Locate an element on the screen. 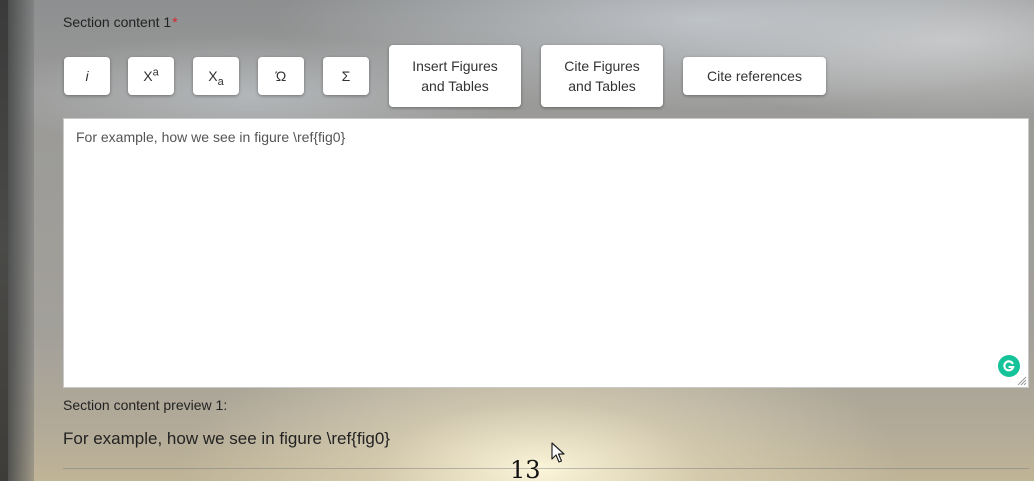  subscript-index: a is located at coordinates (220, 81).